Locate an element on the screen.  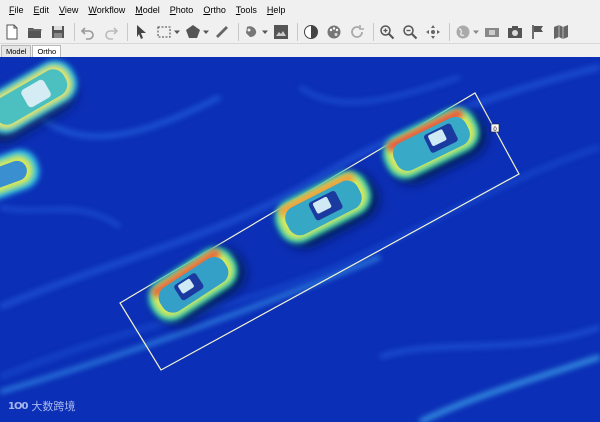
rectangle-selection-icon is located at coordinates (164, 32).